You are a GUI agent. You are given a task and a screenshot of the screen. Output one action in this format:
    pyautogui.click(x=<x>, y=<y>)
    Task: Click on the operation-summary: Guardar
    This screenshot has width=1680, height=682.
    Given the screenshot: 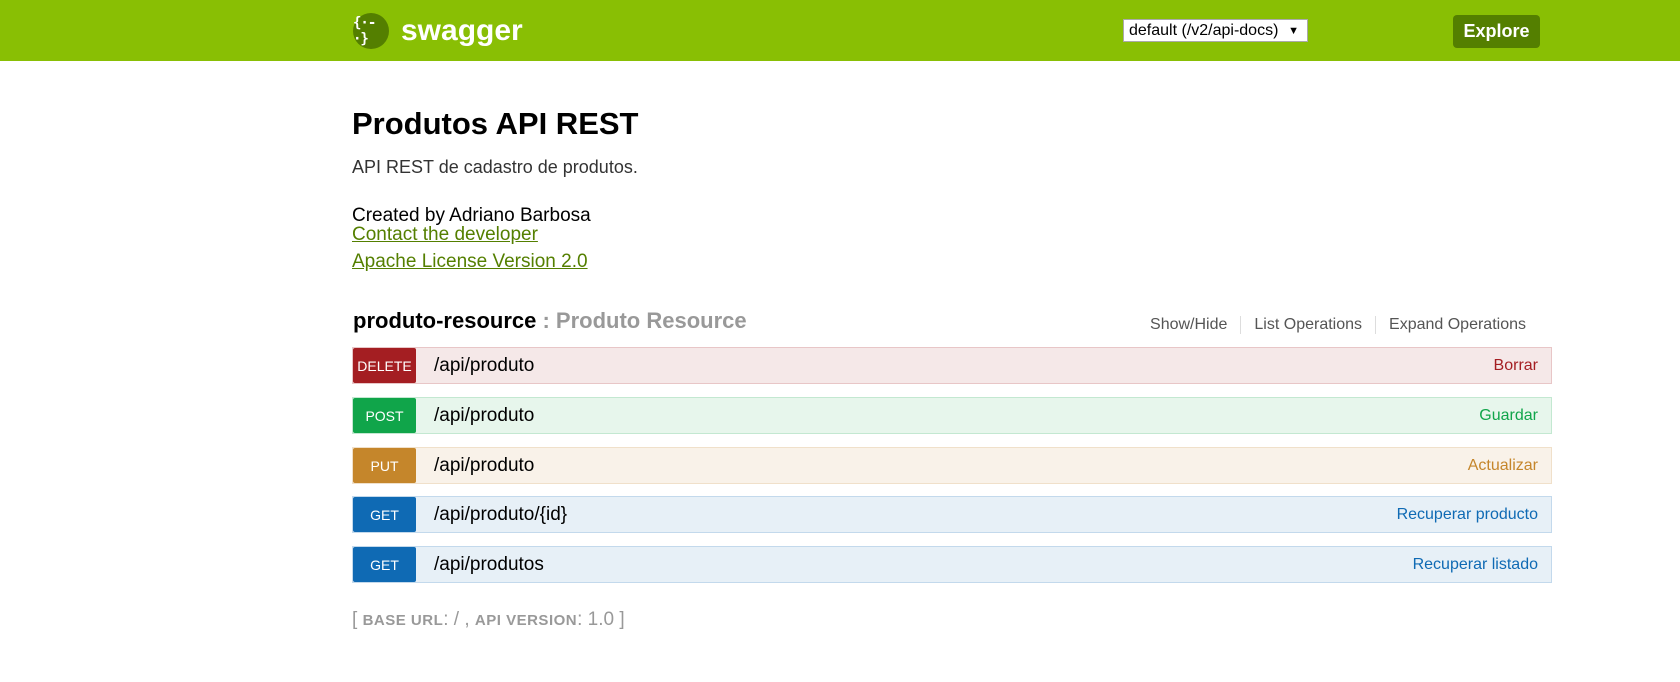 What is the action you would take?
    pyautogui.click(x=1508, y=416)
    